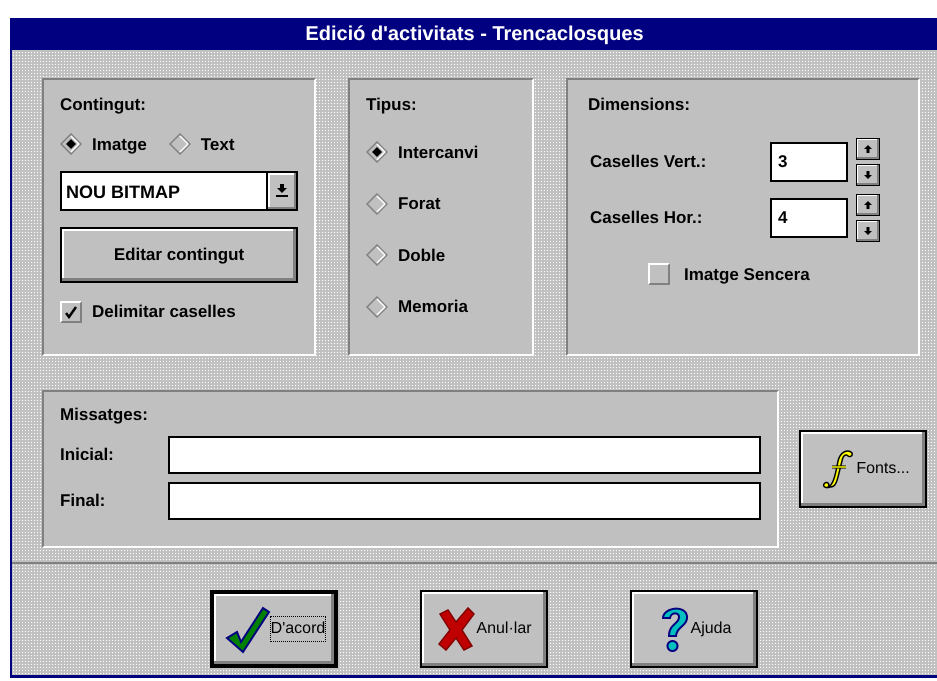  What do you see at coordinates (649, 161) in the screenshot?
I see `field-label: Caselles Vert.:` at bounding box center [649, 161].